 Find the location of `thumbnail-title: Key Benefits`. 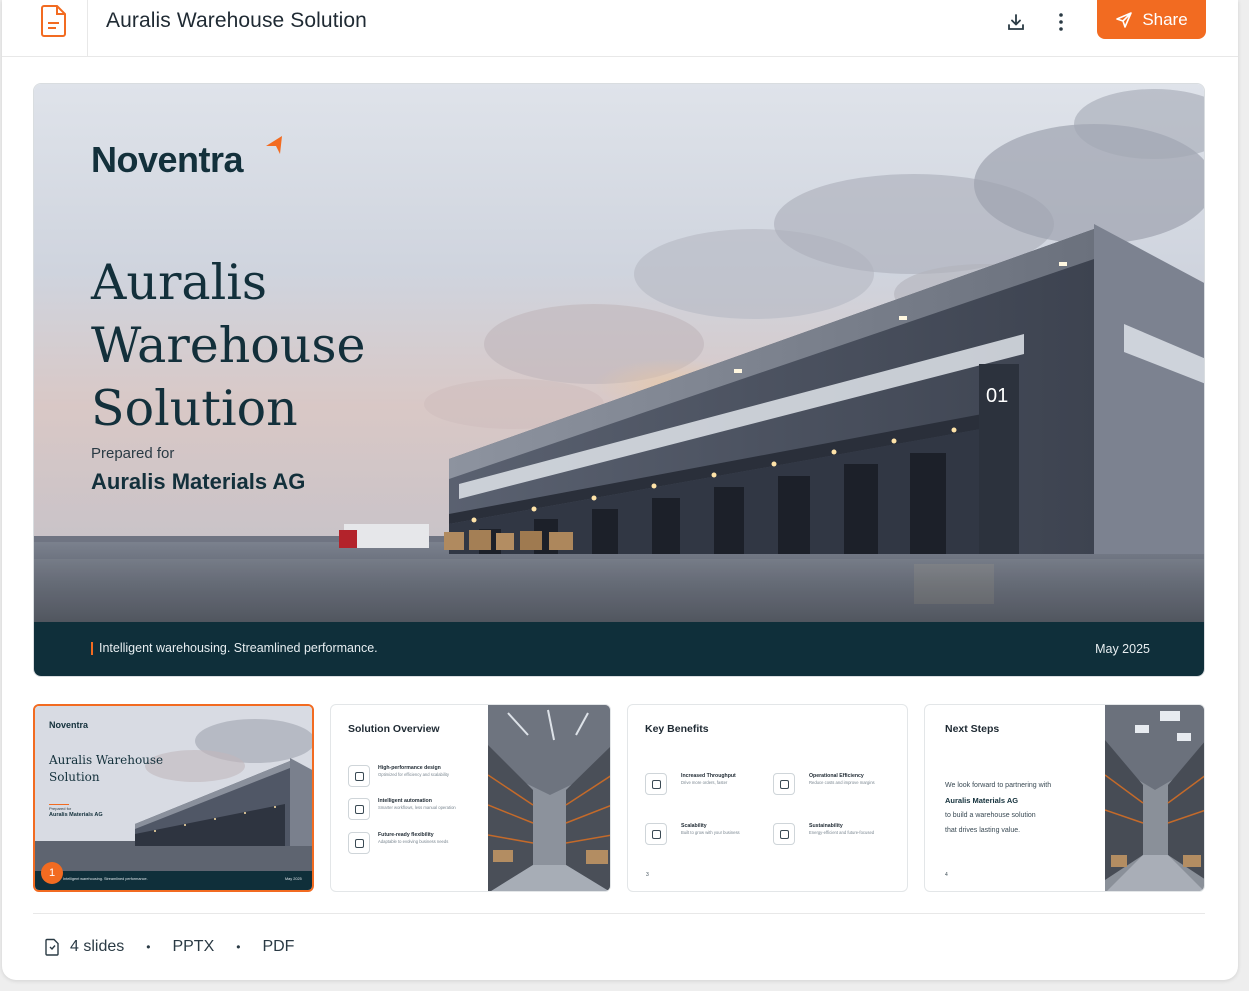

thumbnail-title: Key Benefits is located at coordinates (677, 729).